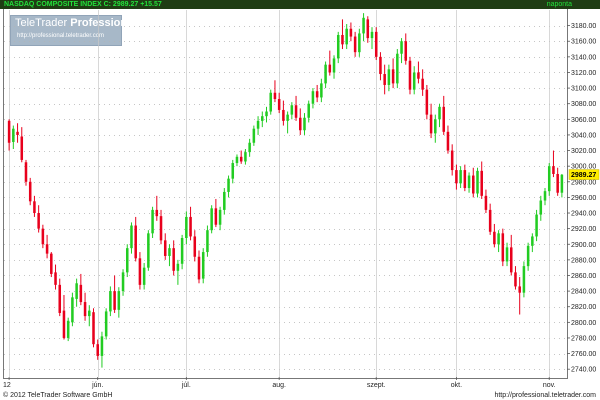 Image resolution: width=600 pixels, height=400 pixels. What do you see at coordinates (583, 307) in the screenshot?
I see `y-tick-label: 2820.00` at bounding box center [583, 307].